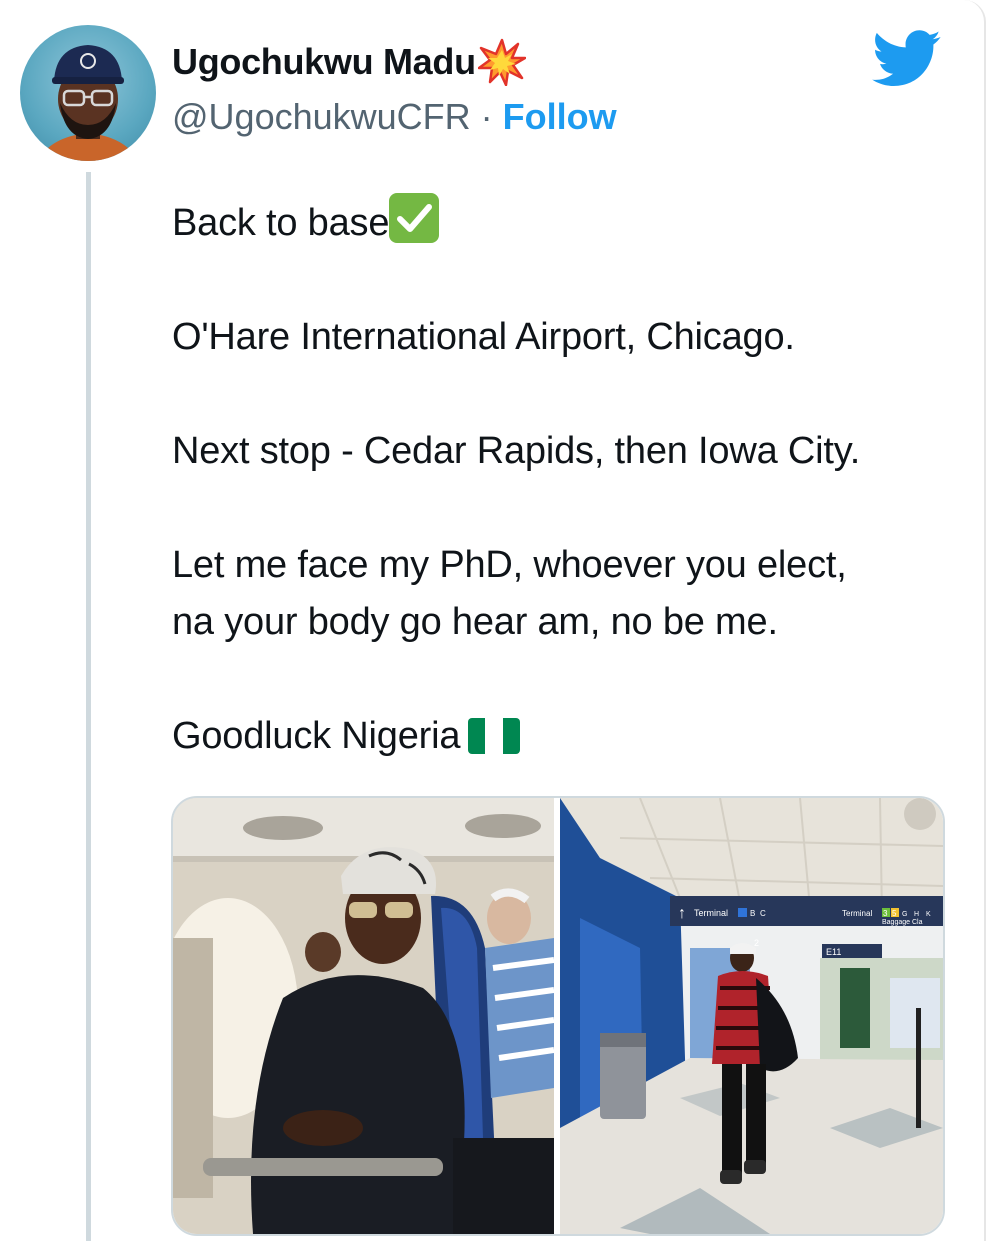 This screenshot has height=1241, width=992. Describe the element at coordinates (902, 922) in the screenshot. I see `sign-text: Baggage Cla` at that location.